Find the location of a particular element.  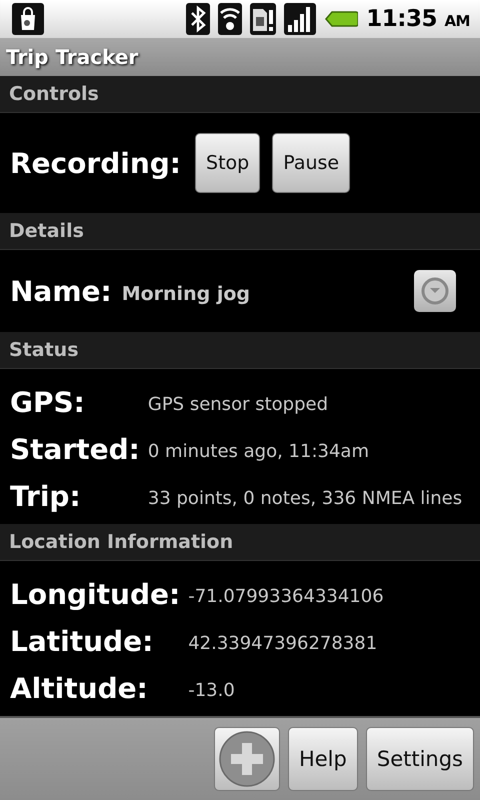

app-title: Trip Tracker is located at coordinates (72, 57).